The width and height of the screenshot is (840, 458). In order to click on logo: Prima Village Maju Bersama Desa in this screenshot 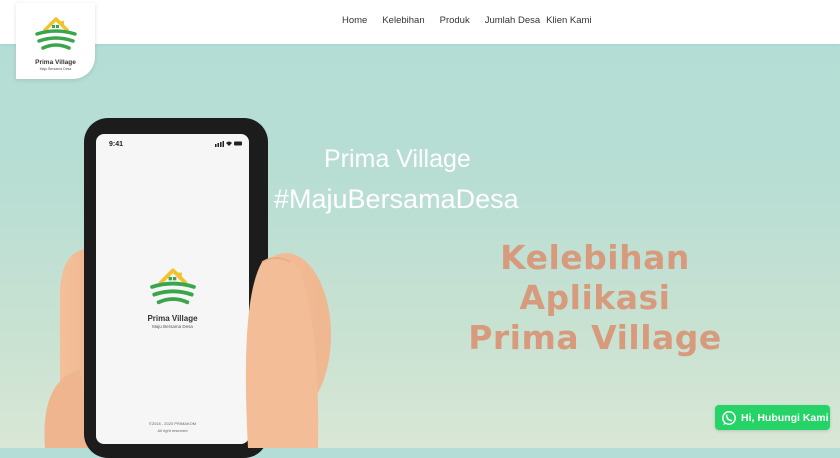, I will do `click(55, 41)`.